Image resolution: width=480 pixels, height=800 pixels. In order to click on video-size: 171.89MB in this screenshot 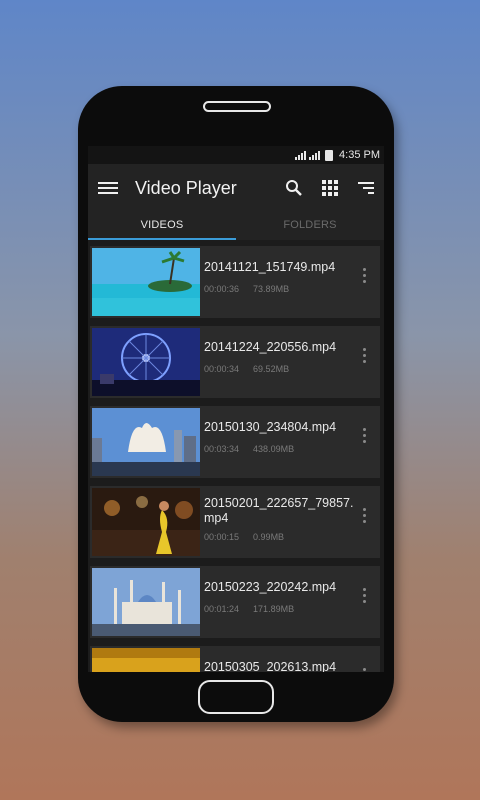, I will do `click(274, 609)`.